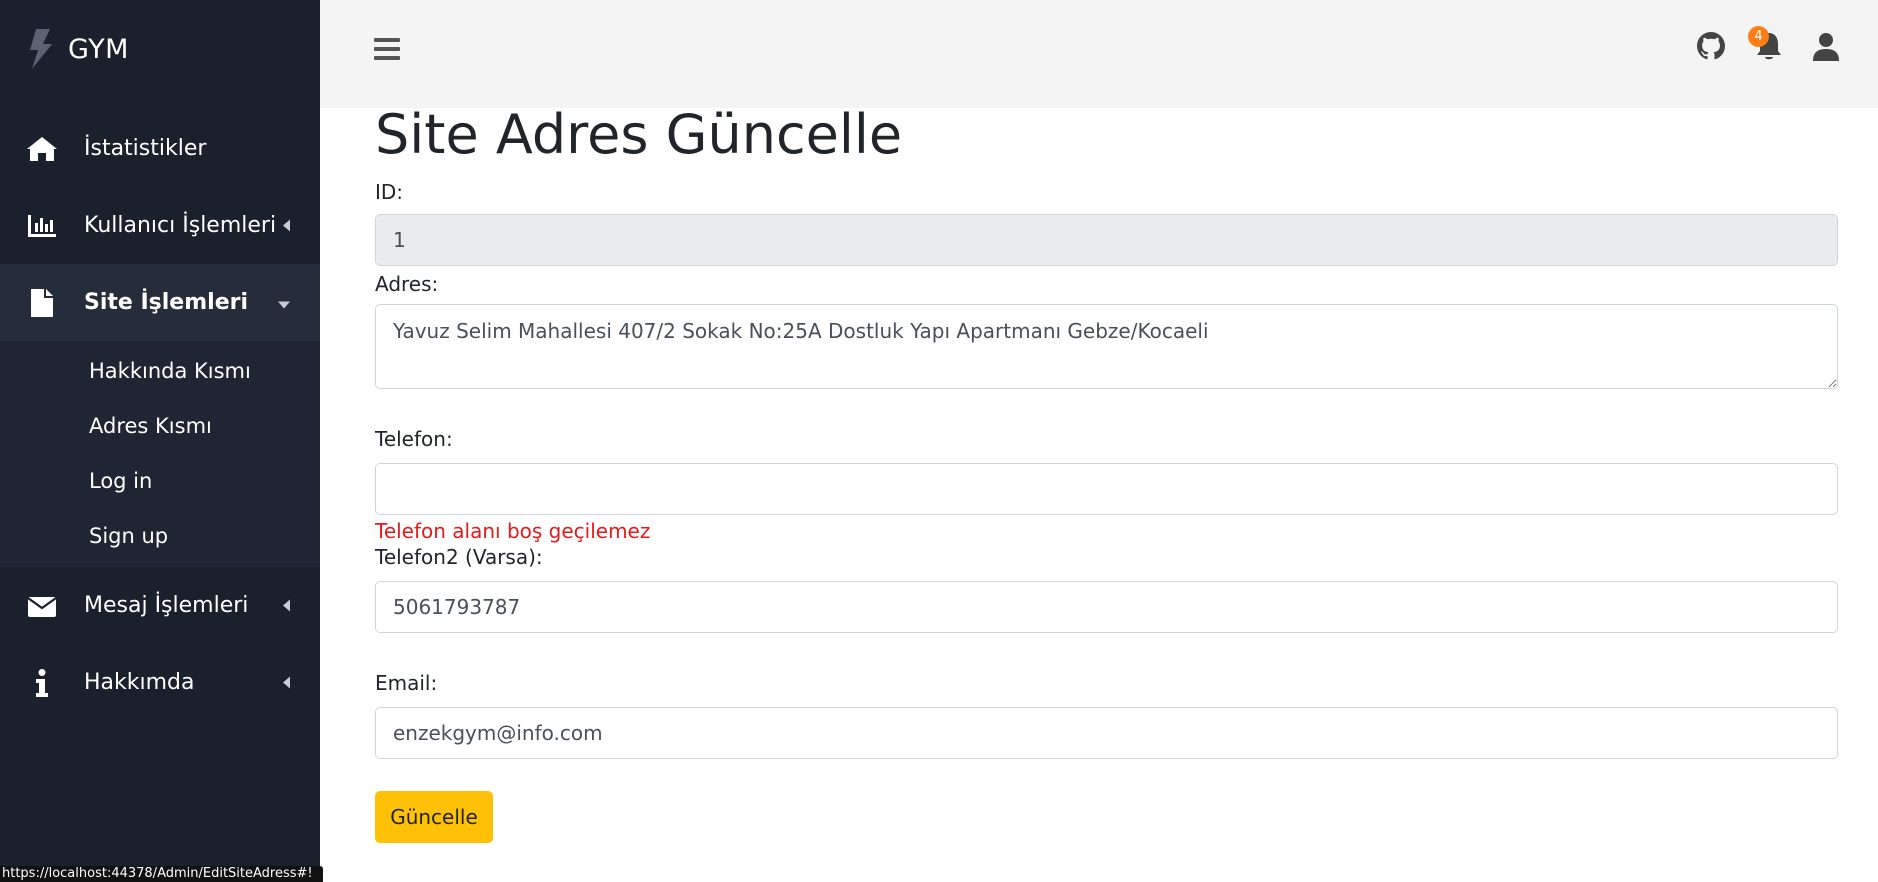 This screenshot has width=1878, height=882. Describe the element at coordinates (160, 535) in the screenshot. I see `submenu-item-sign-up: Sign up` at that location.